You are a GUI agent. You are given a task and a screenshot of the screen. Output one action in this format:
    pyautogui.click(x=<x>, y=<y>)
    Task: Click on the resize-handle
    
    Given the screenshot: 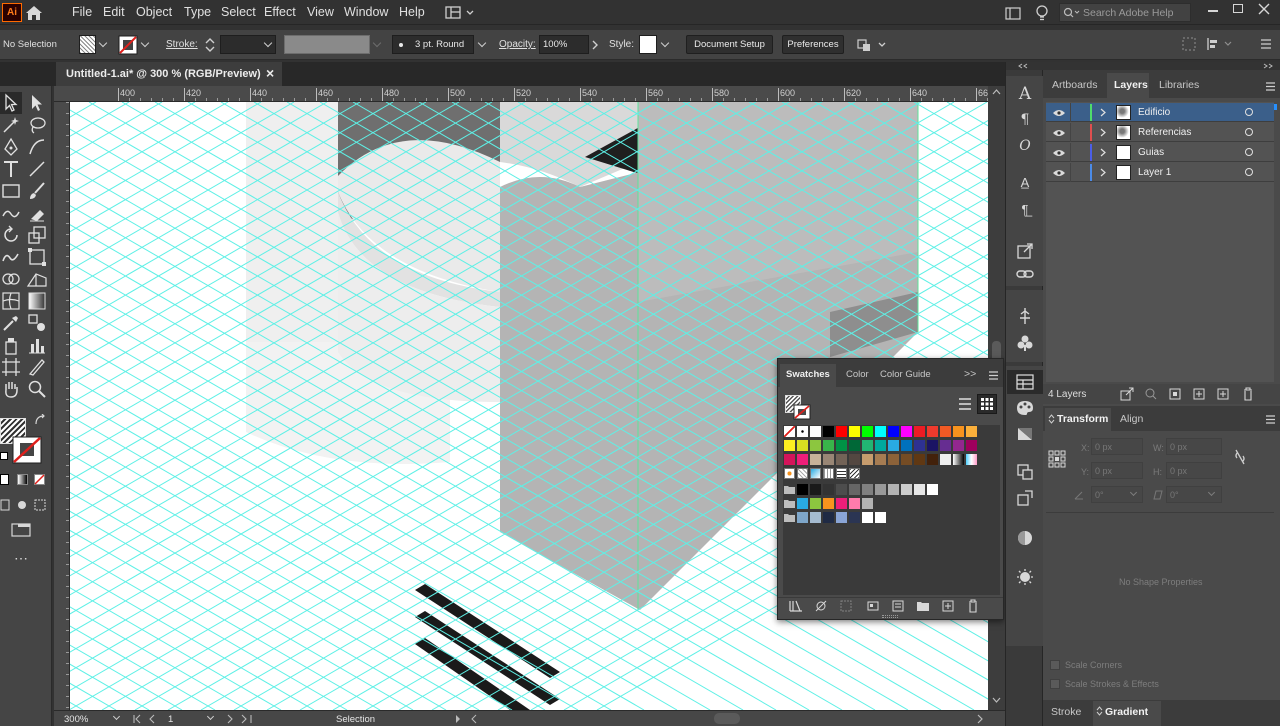 What is the action you would take?
    pyautogui.click(x=890, y=616)
    